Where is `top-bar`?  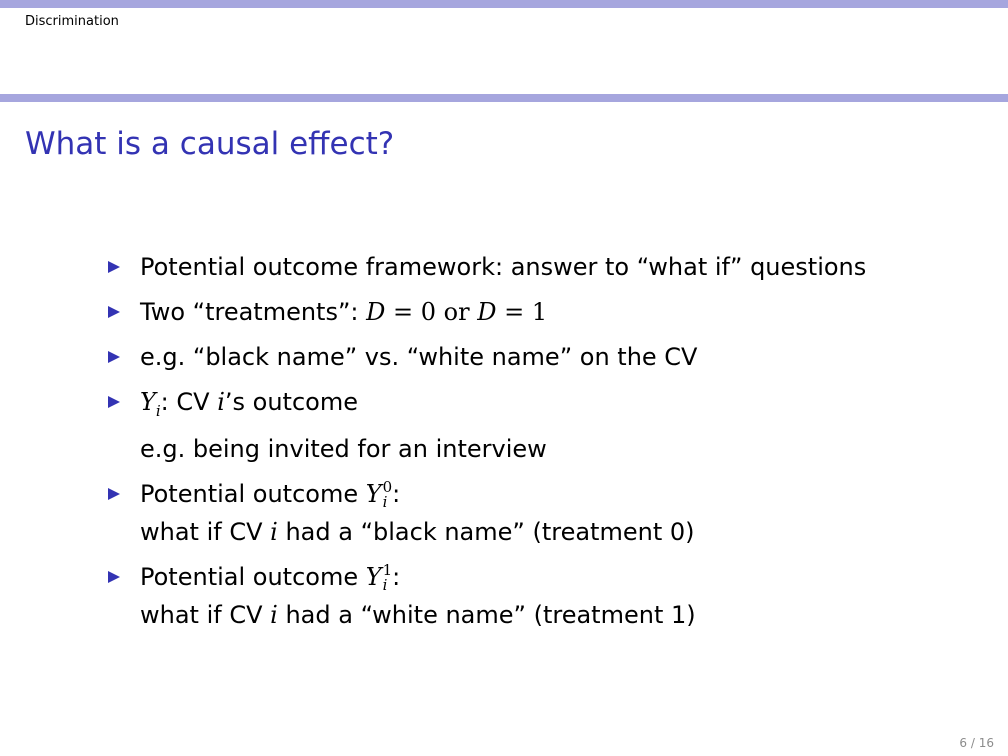
top-bar is located at coordinates (504, 4).